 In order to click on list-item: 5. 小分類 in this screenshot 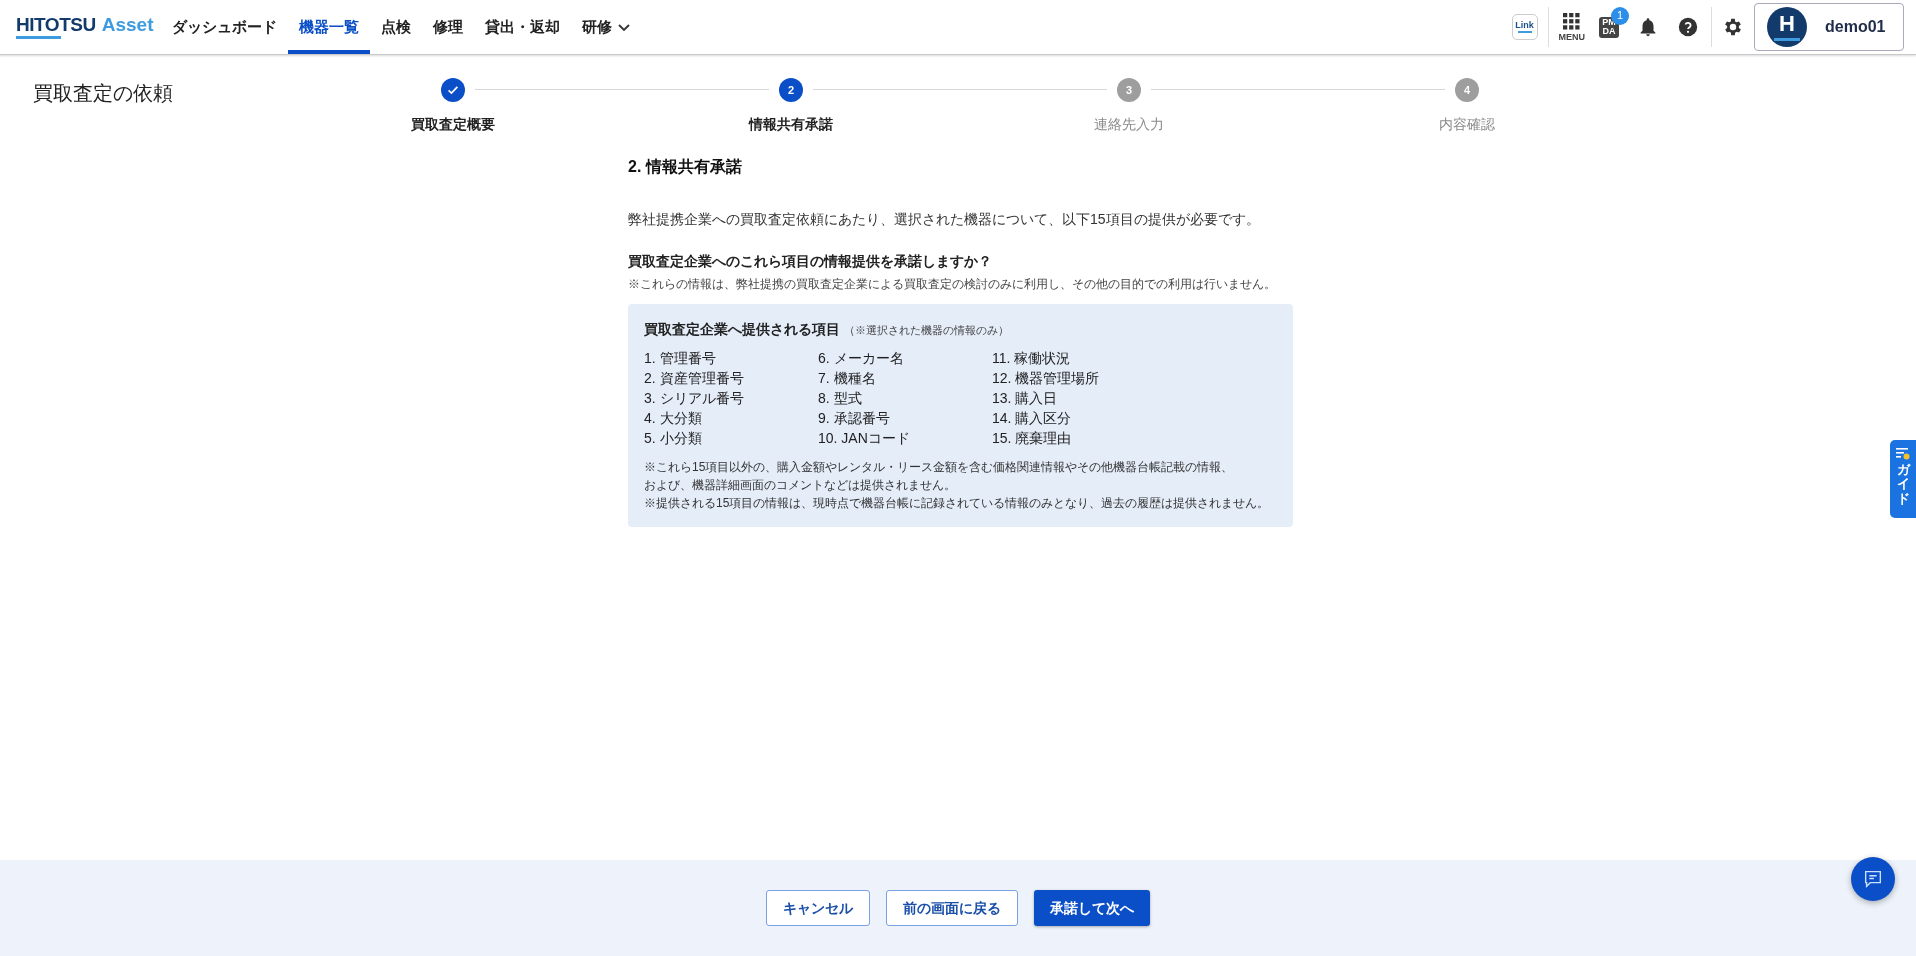, I will do `click(673, 438)`.